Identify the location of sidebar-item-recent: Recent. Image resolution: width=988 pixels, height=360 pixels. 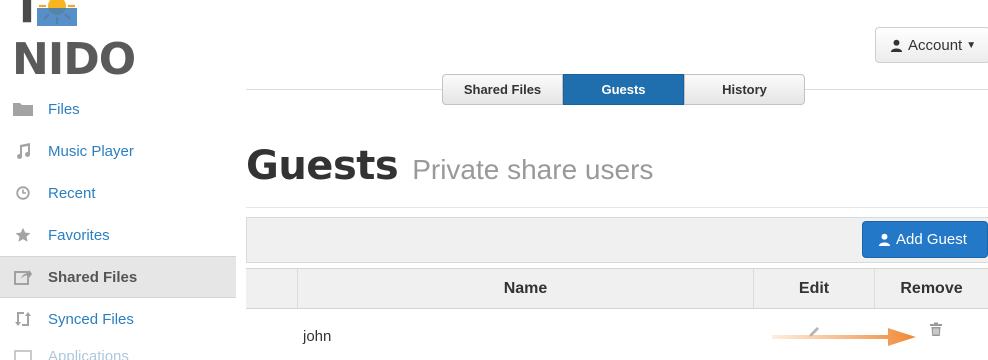
(118, 193).